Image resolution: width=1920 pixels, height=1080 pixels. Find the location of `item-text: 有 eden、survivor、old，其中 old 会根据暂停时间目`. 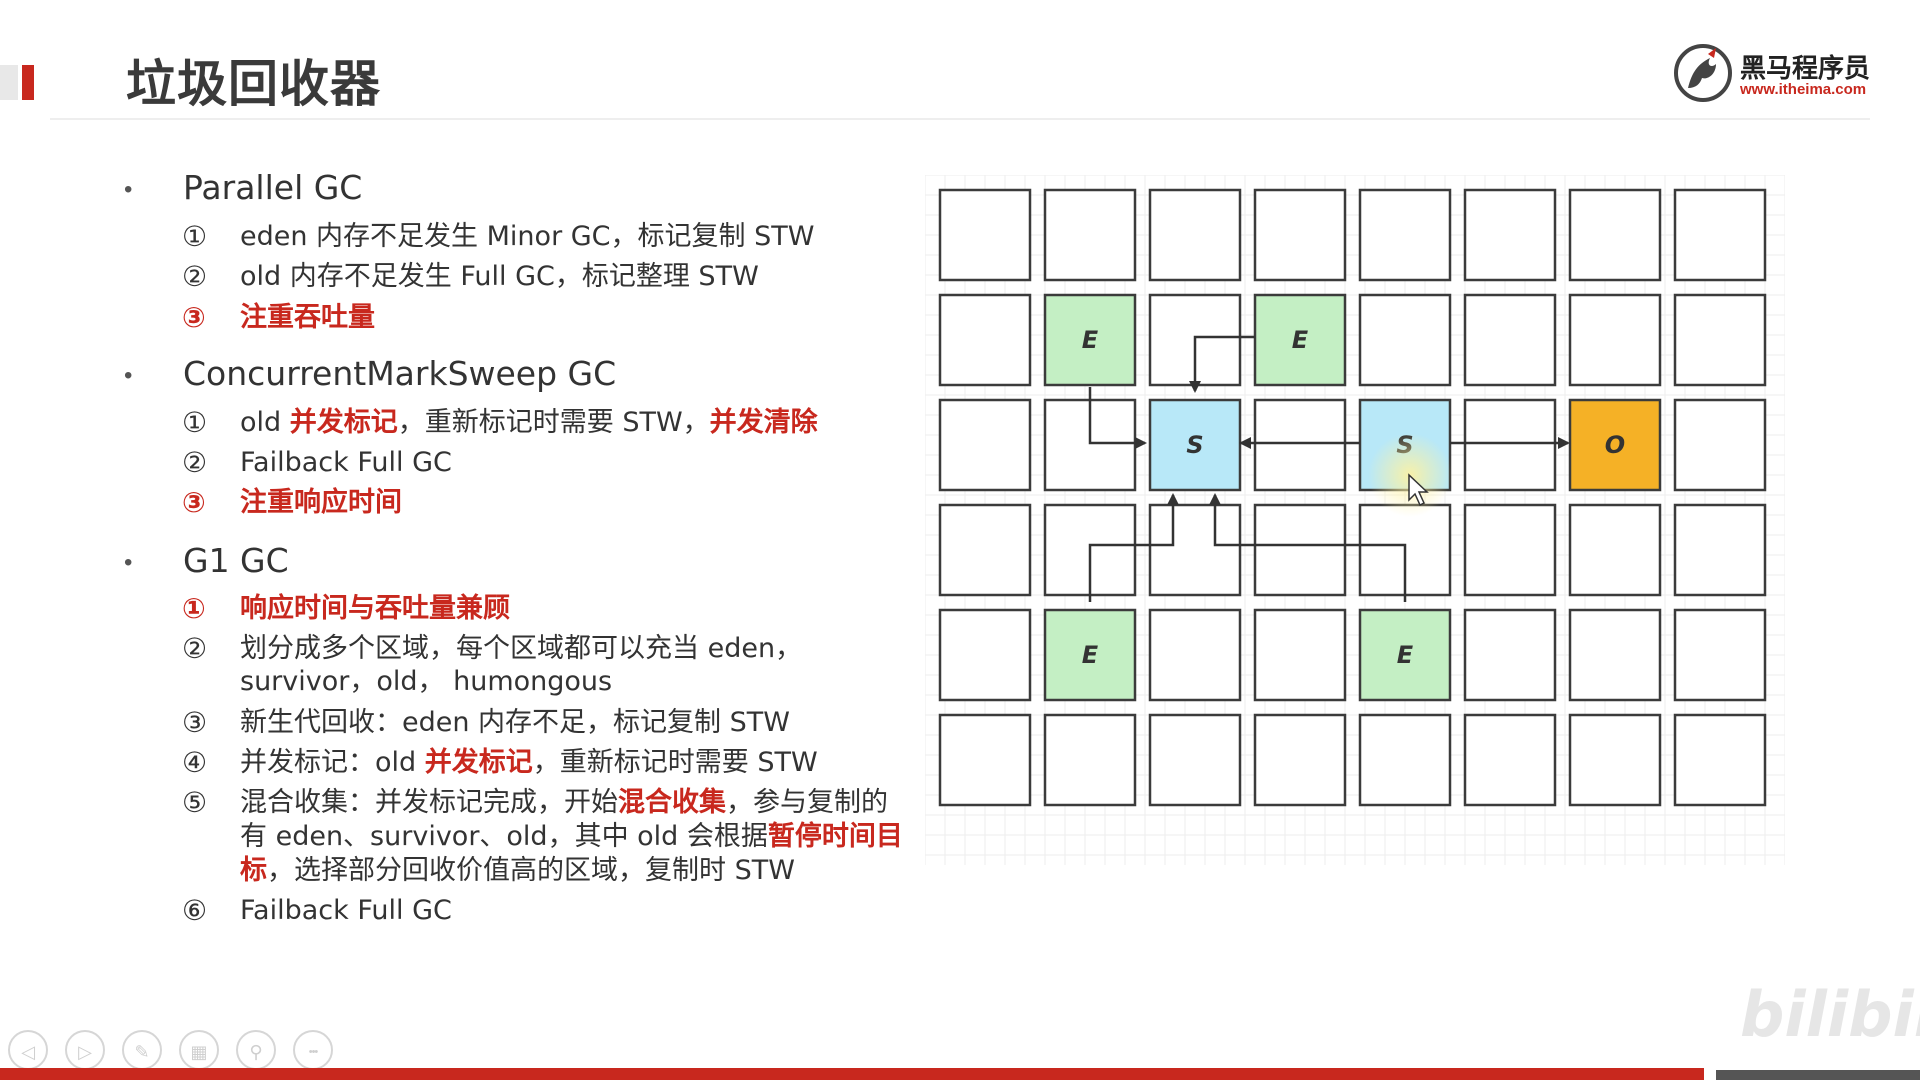

item-text: 有 eden、survivor、old，其中 old 会根据暂停时间目 is located at coordinates (571, 836).